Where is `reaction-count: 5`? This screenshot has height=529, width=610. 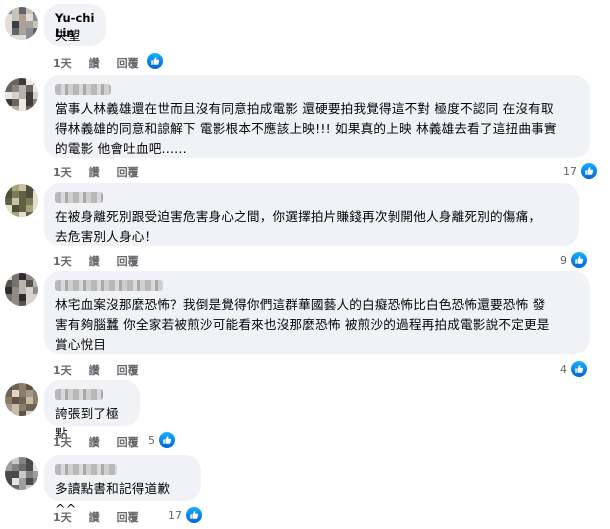 reaction-count: 5 is located at coordinates (151, 440).